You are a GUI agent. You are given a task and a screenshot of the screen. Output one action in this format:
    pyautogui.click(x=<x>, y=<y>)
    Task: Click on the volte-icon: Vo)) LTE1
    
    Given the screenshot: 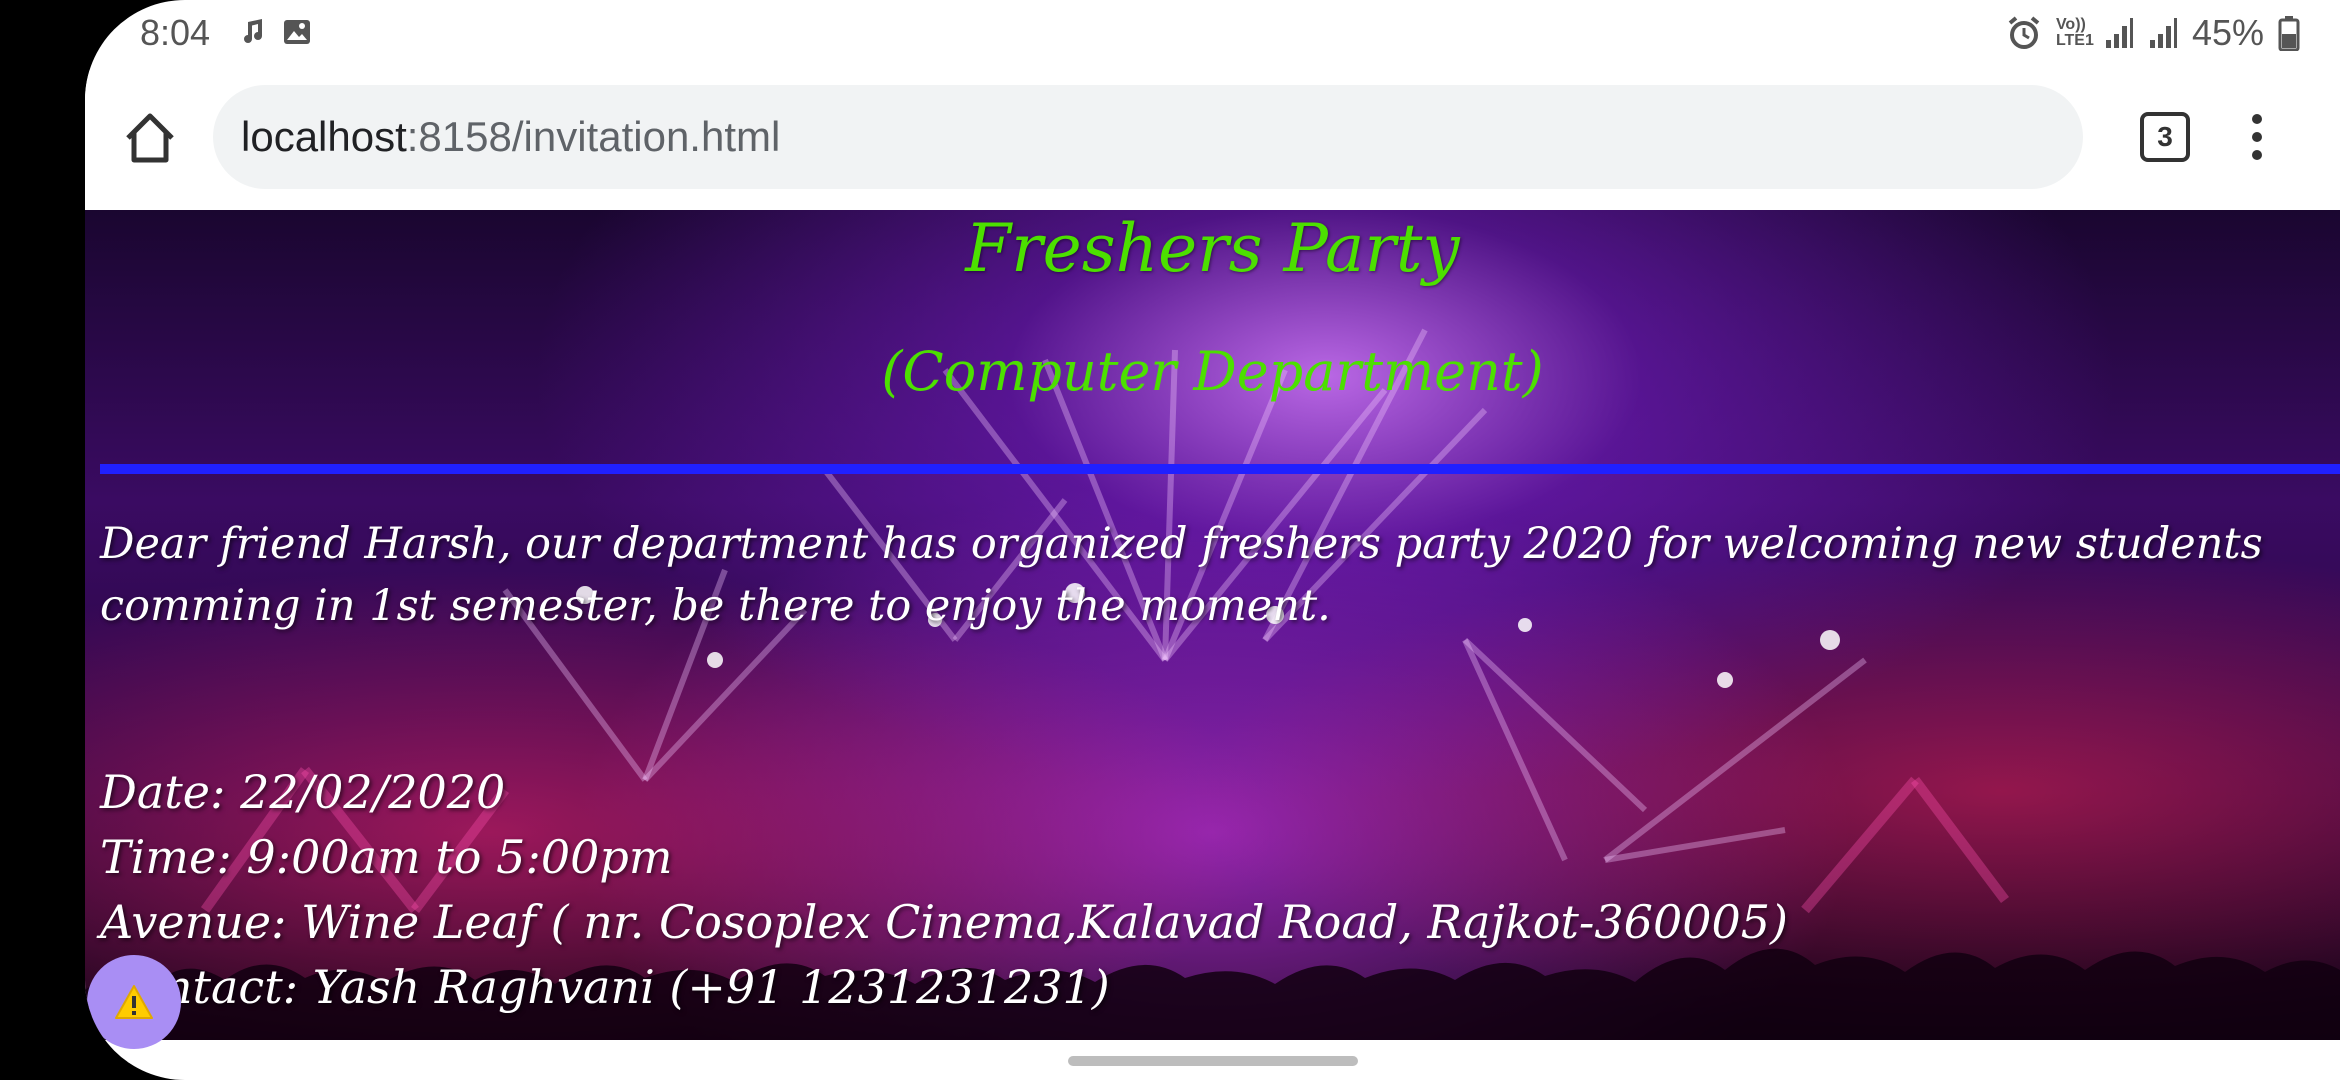 What is the action you would take?
    pyautogui.click(x=2074, y=32)
    